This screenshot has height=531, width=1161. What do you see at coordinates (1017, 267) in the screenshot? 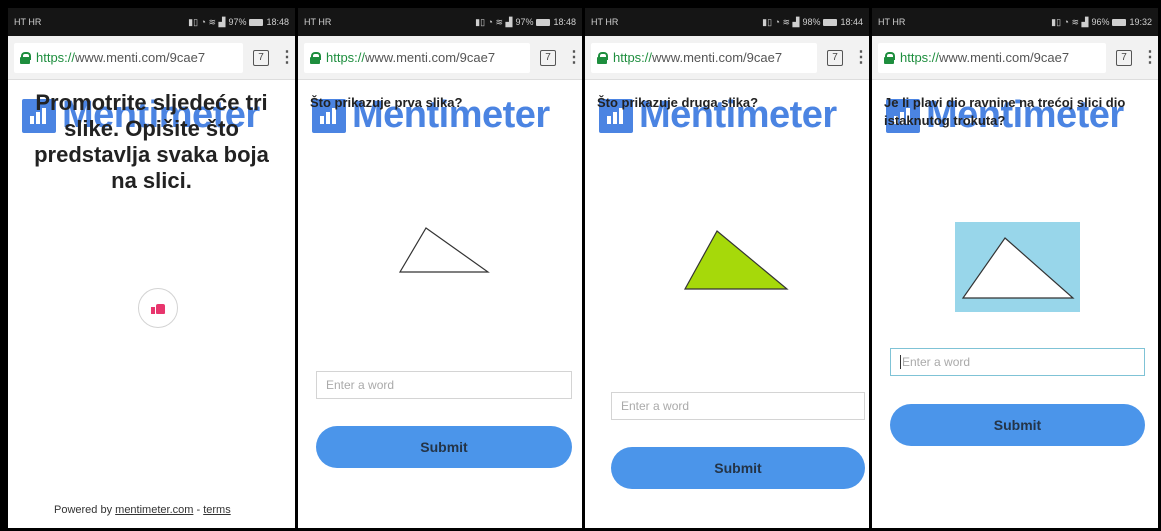
I see `triangle-on-blue-plane-image` at bounding box center [1017, 267].